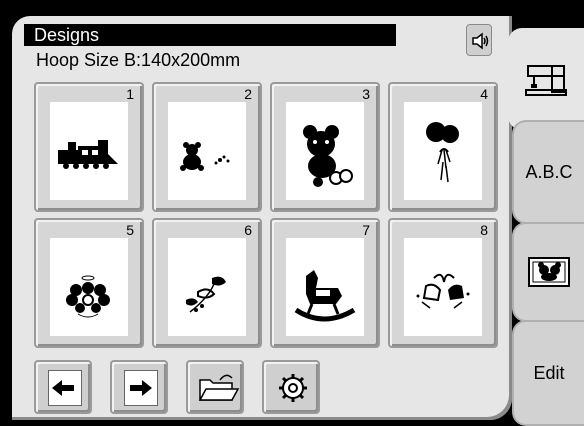  I want to click on design-button-4: 4, so click(443, 147).